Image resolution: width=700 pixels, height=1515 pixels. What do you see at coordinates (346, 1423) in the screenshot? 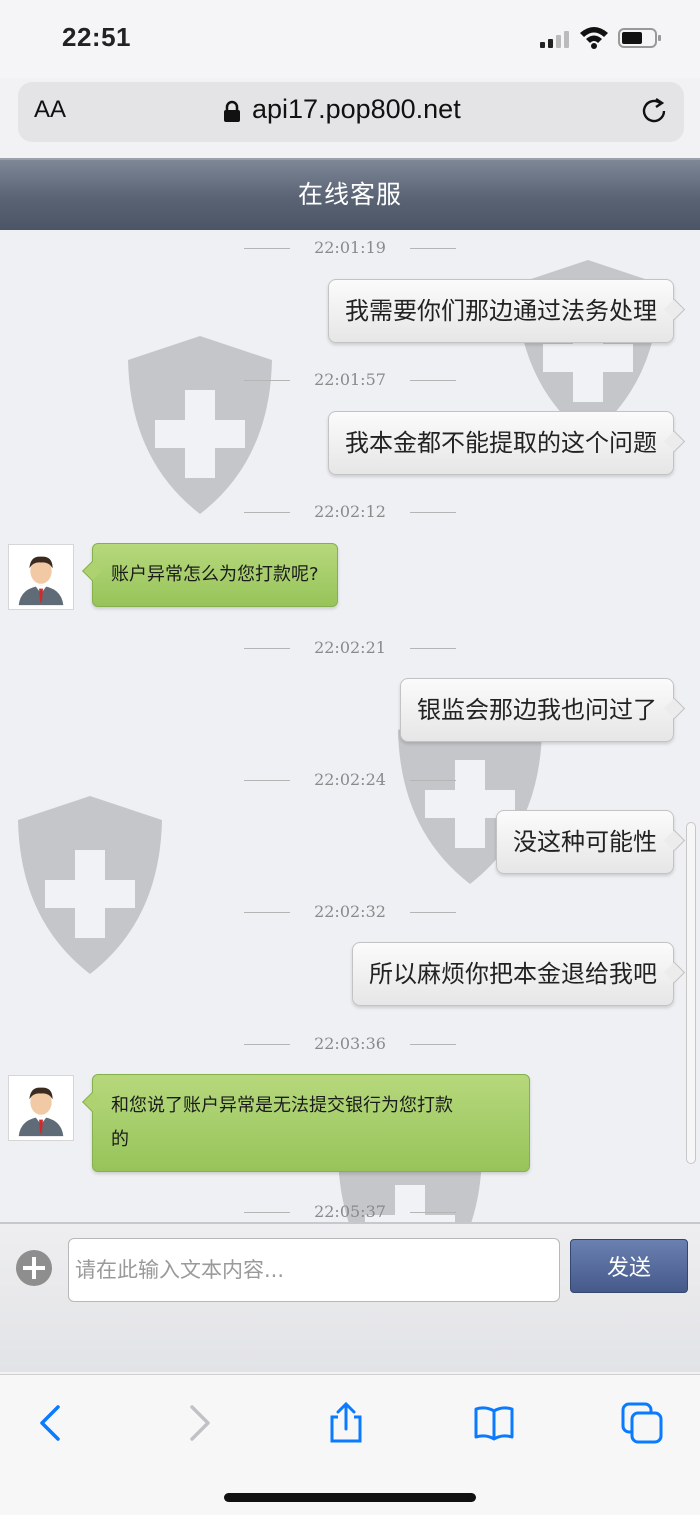
I see `share-icon` at bounding box center [346, 1423].